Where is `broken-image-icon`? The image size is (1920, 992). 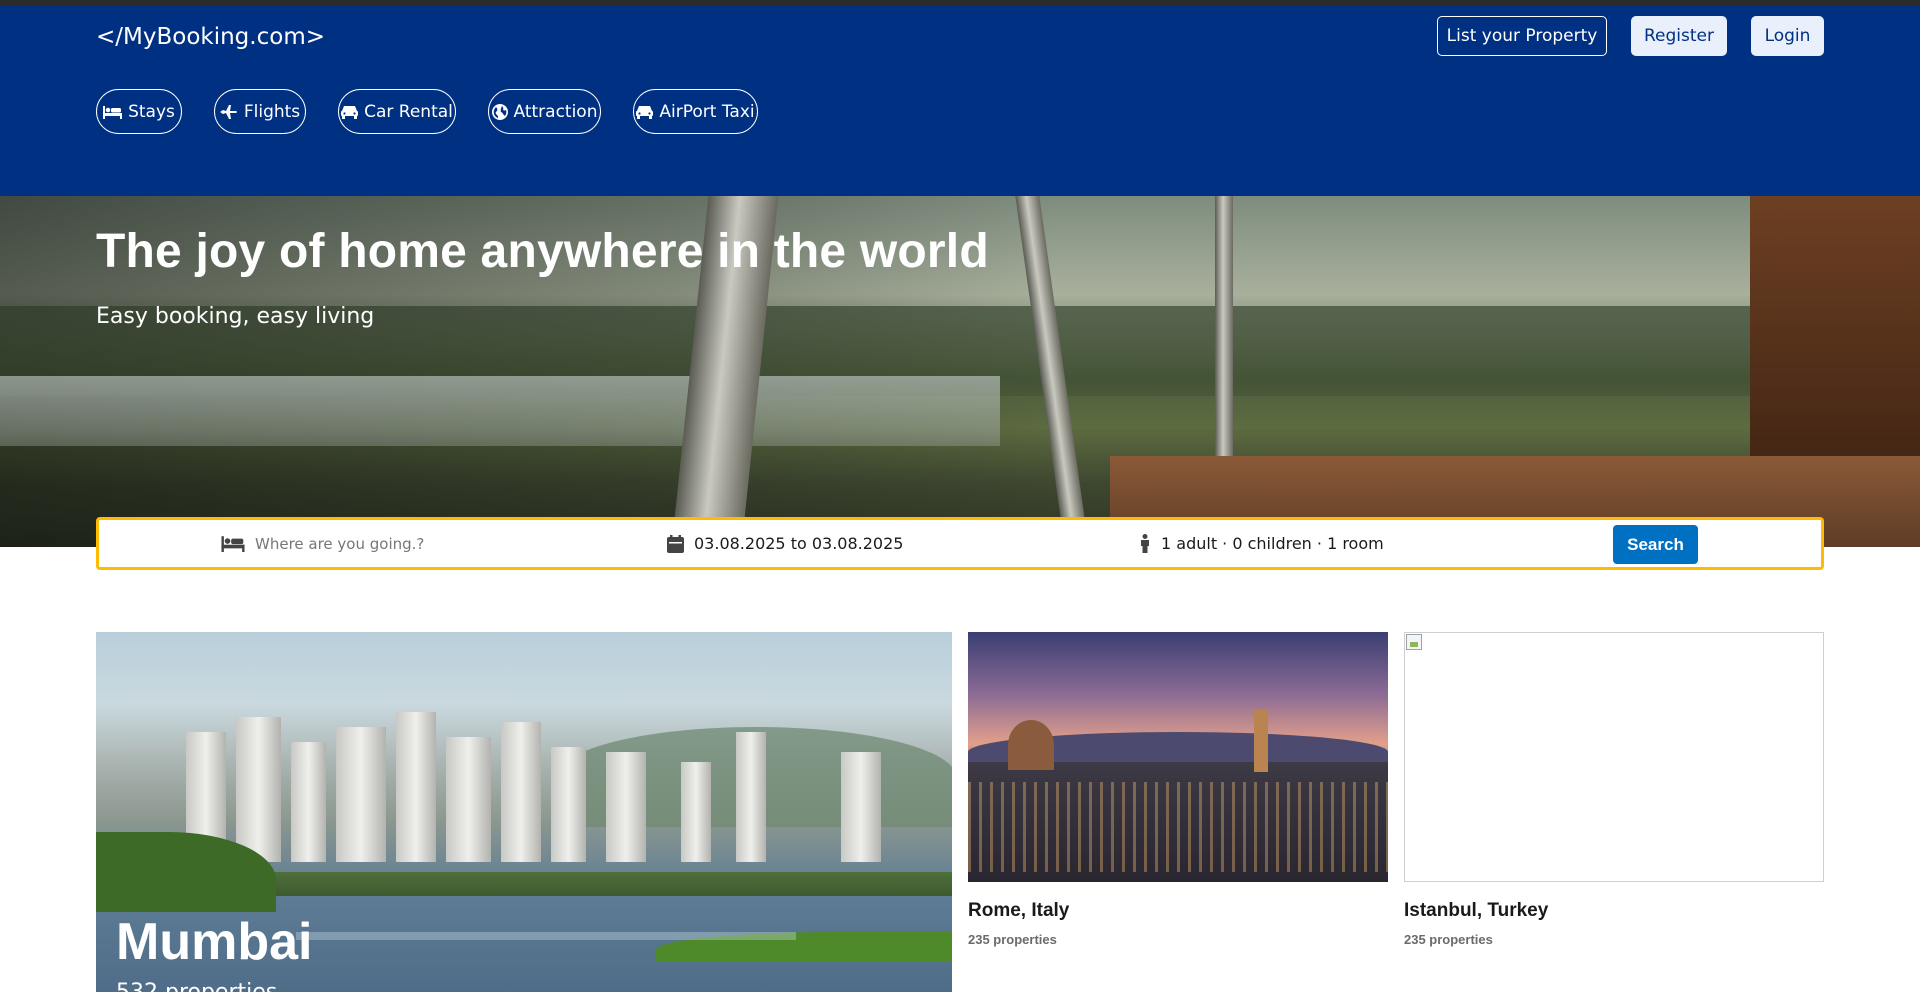 broken-image-icon is located at coordinates (1414, 642).